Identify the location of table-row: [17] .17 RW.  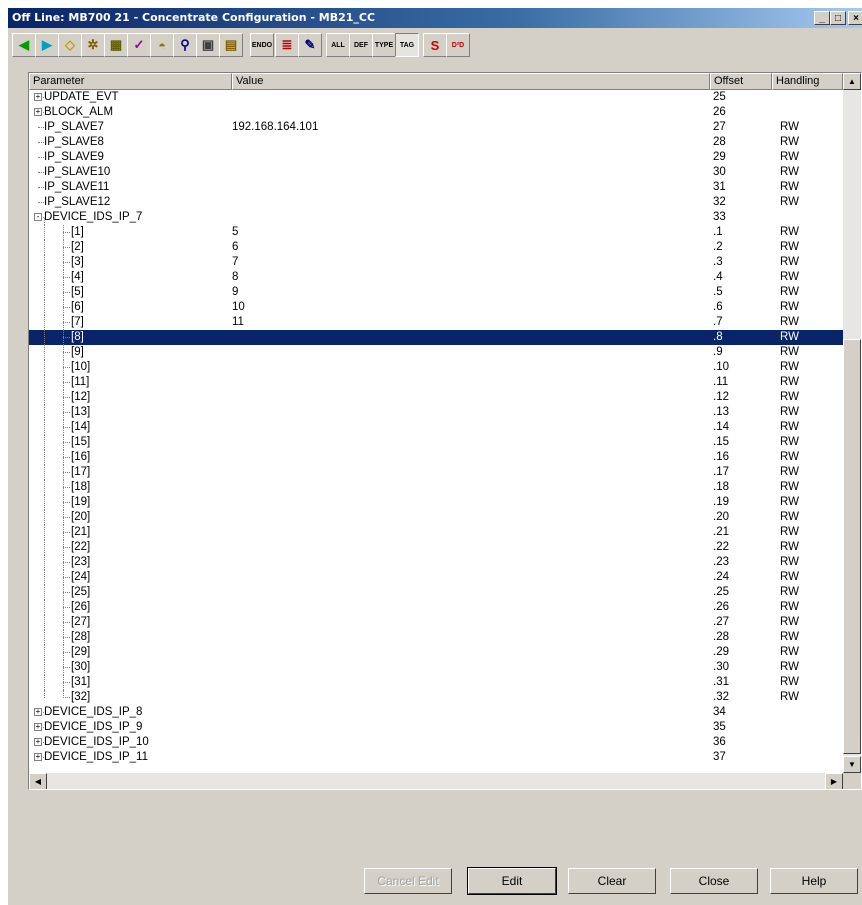
(436, 472).